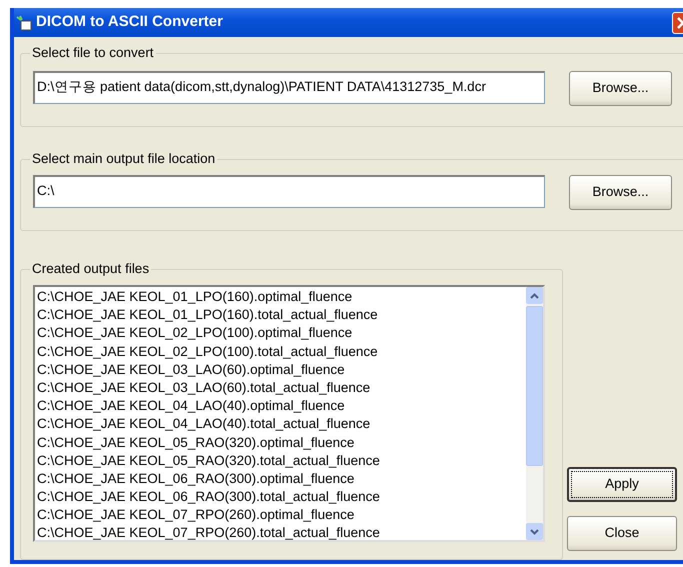 This screenshot has width=683, height=567. What do you see at coordinates (280, 369) in the screenshot?
I see `list-item: C:\CHOE_JAE KEOL_03_LAO(60).optimal_fluence` at bounding box center [280, 369].